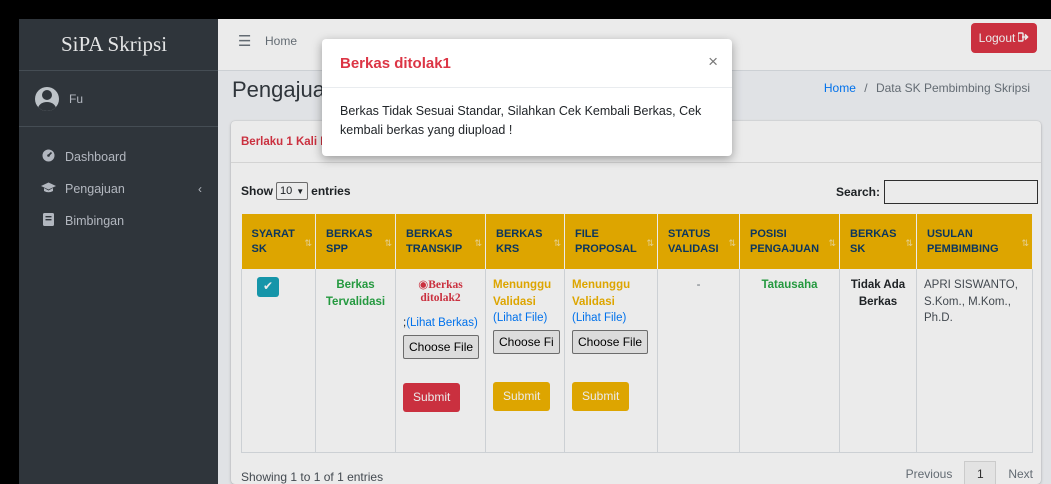  Describe the element at coordinates (713, 62) in the screenshot. I see `close-icon: ×` at that location.